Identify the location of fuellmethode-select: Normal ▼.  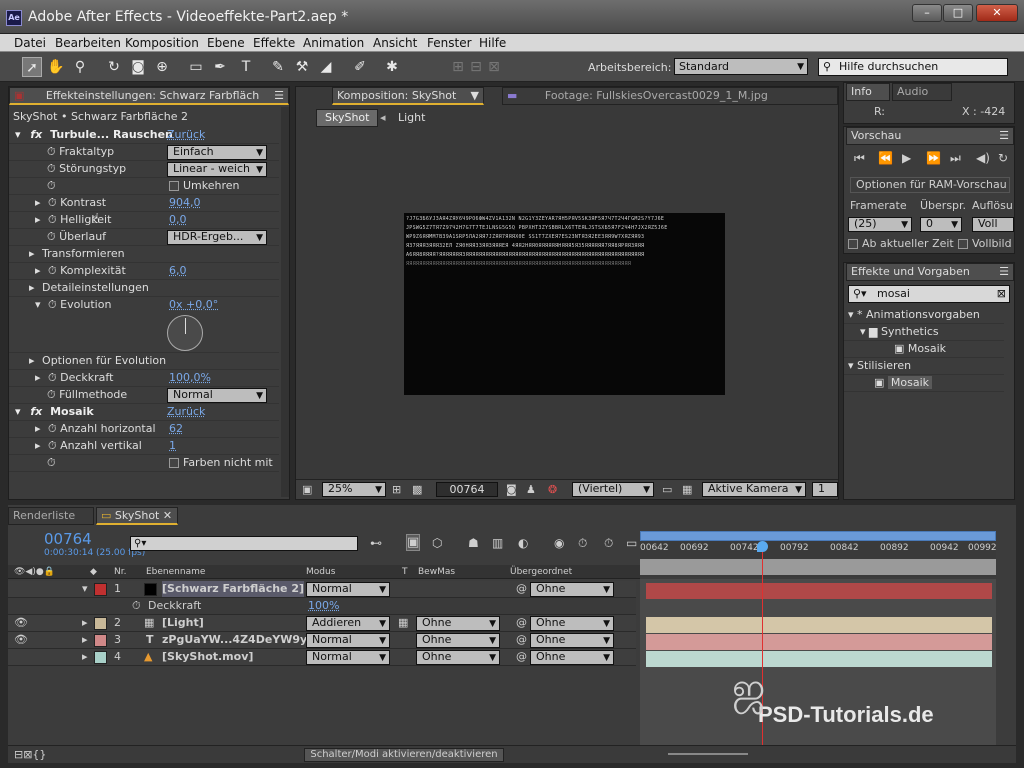
(217, 395).